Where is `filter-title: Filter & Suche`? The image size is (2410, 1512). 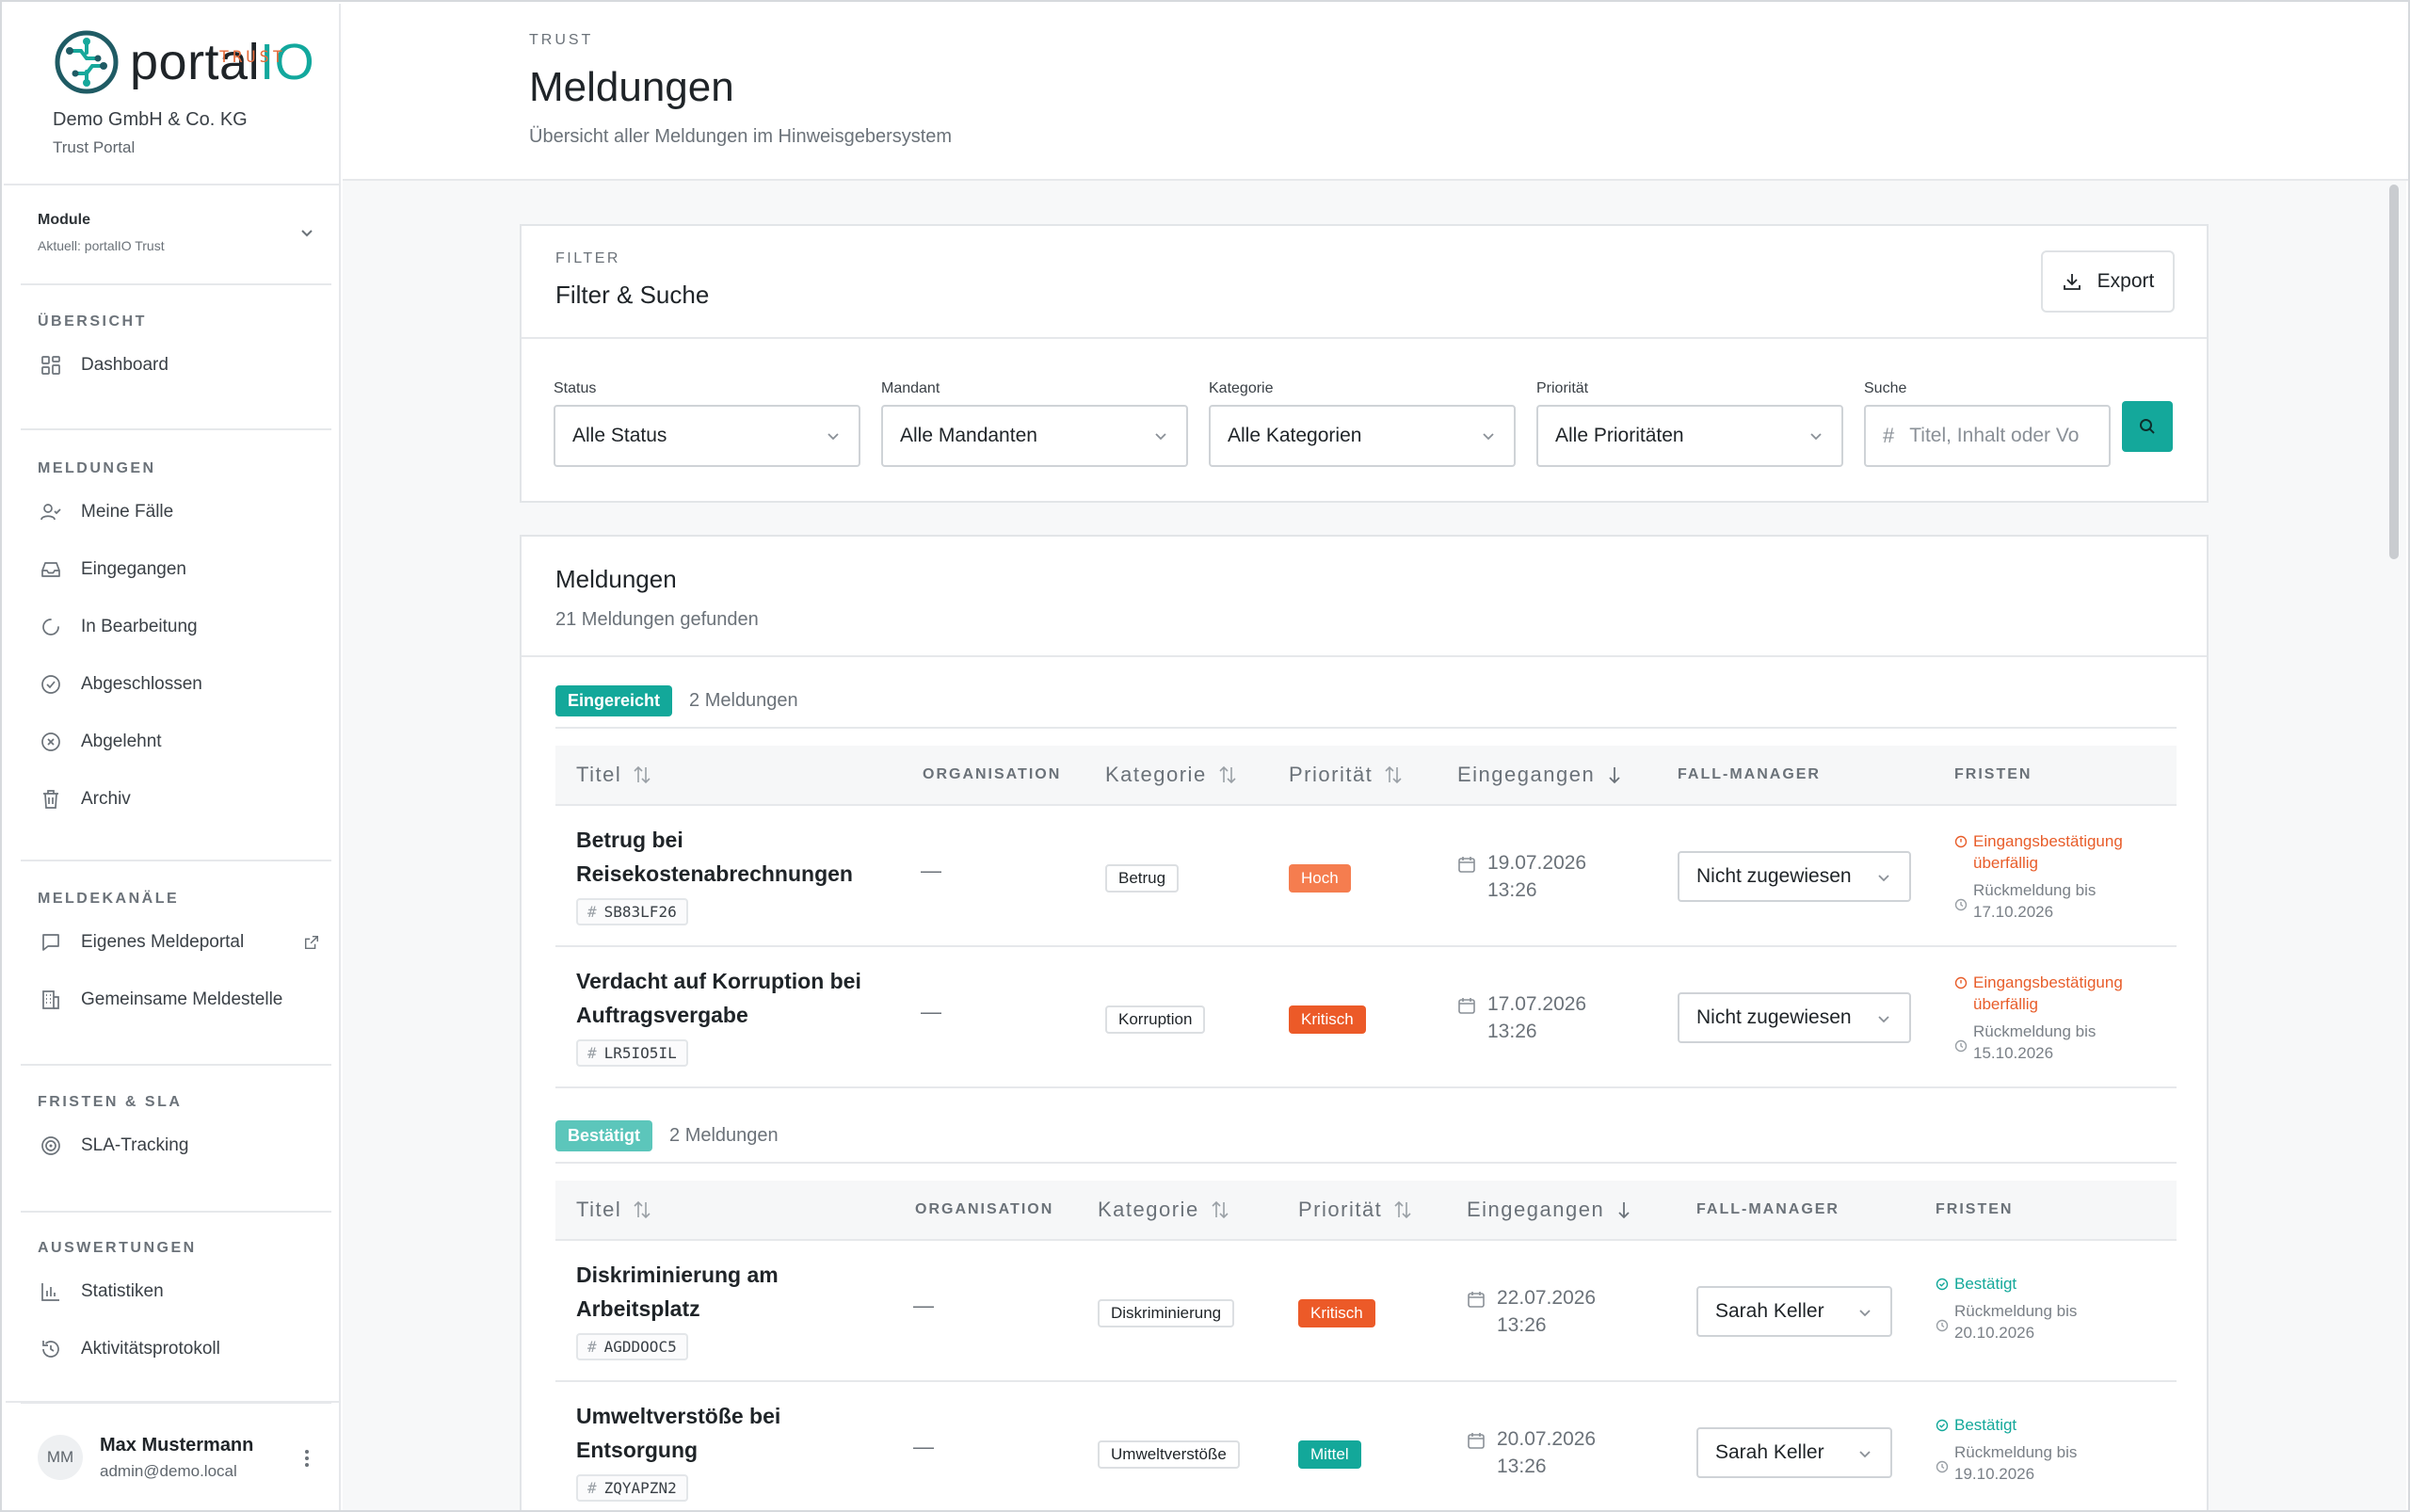
filter-title: Filter & Suche is located at coordinates (632, 295).